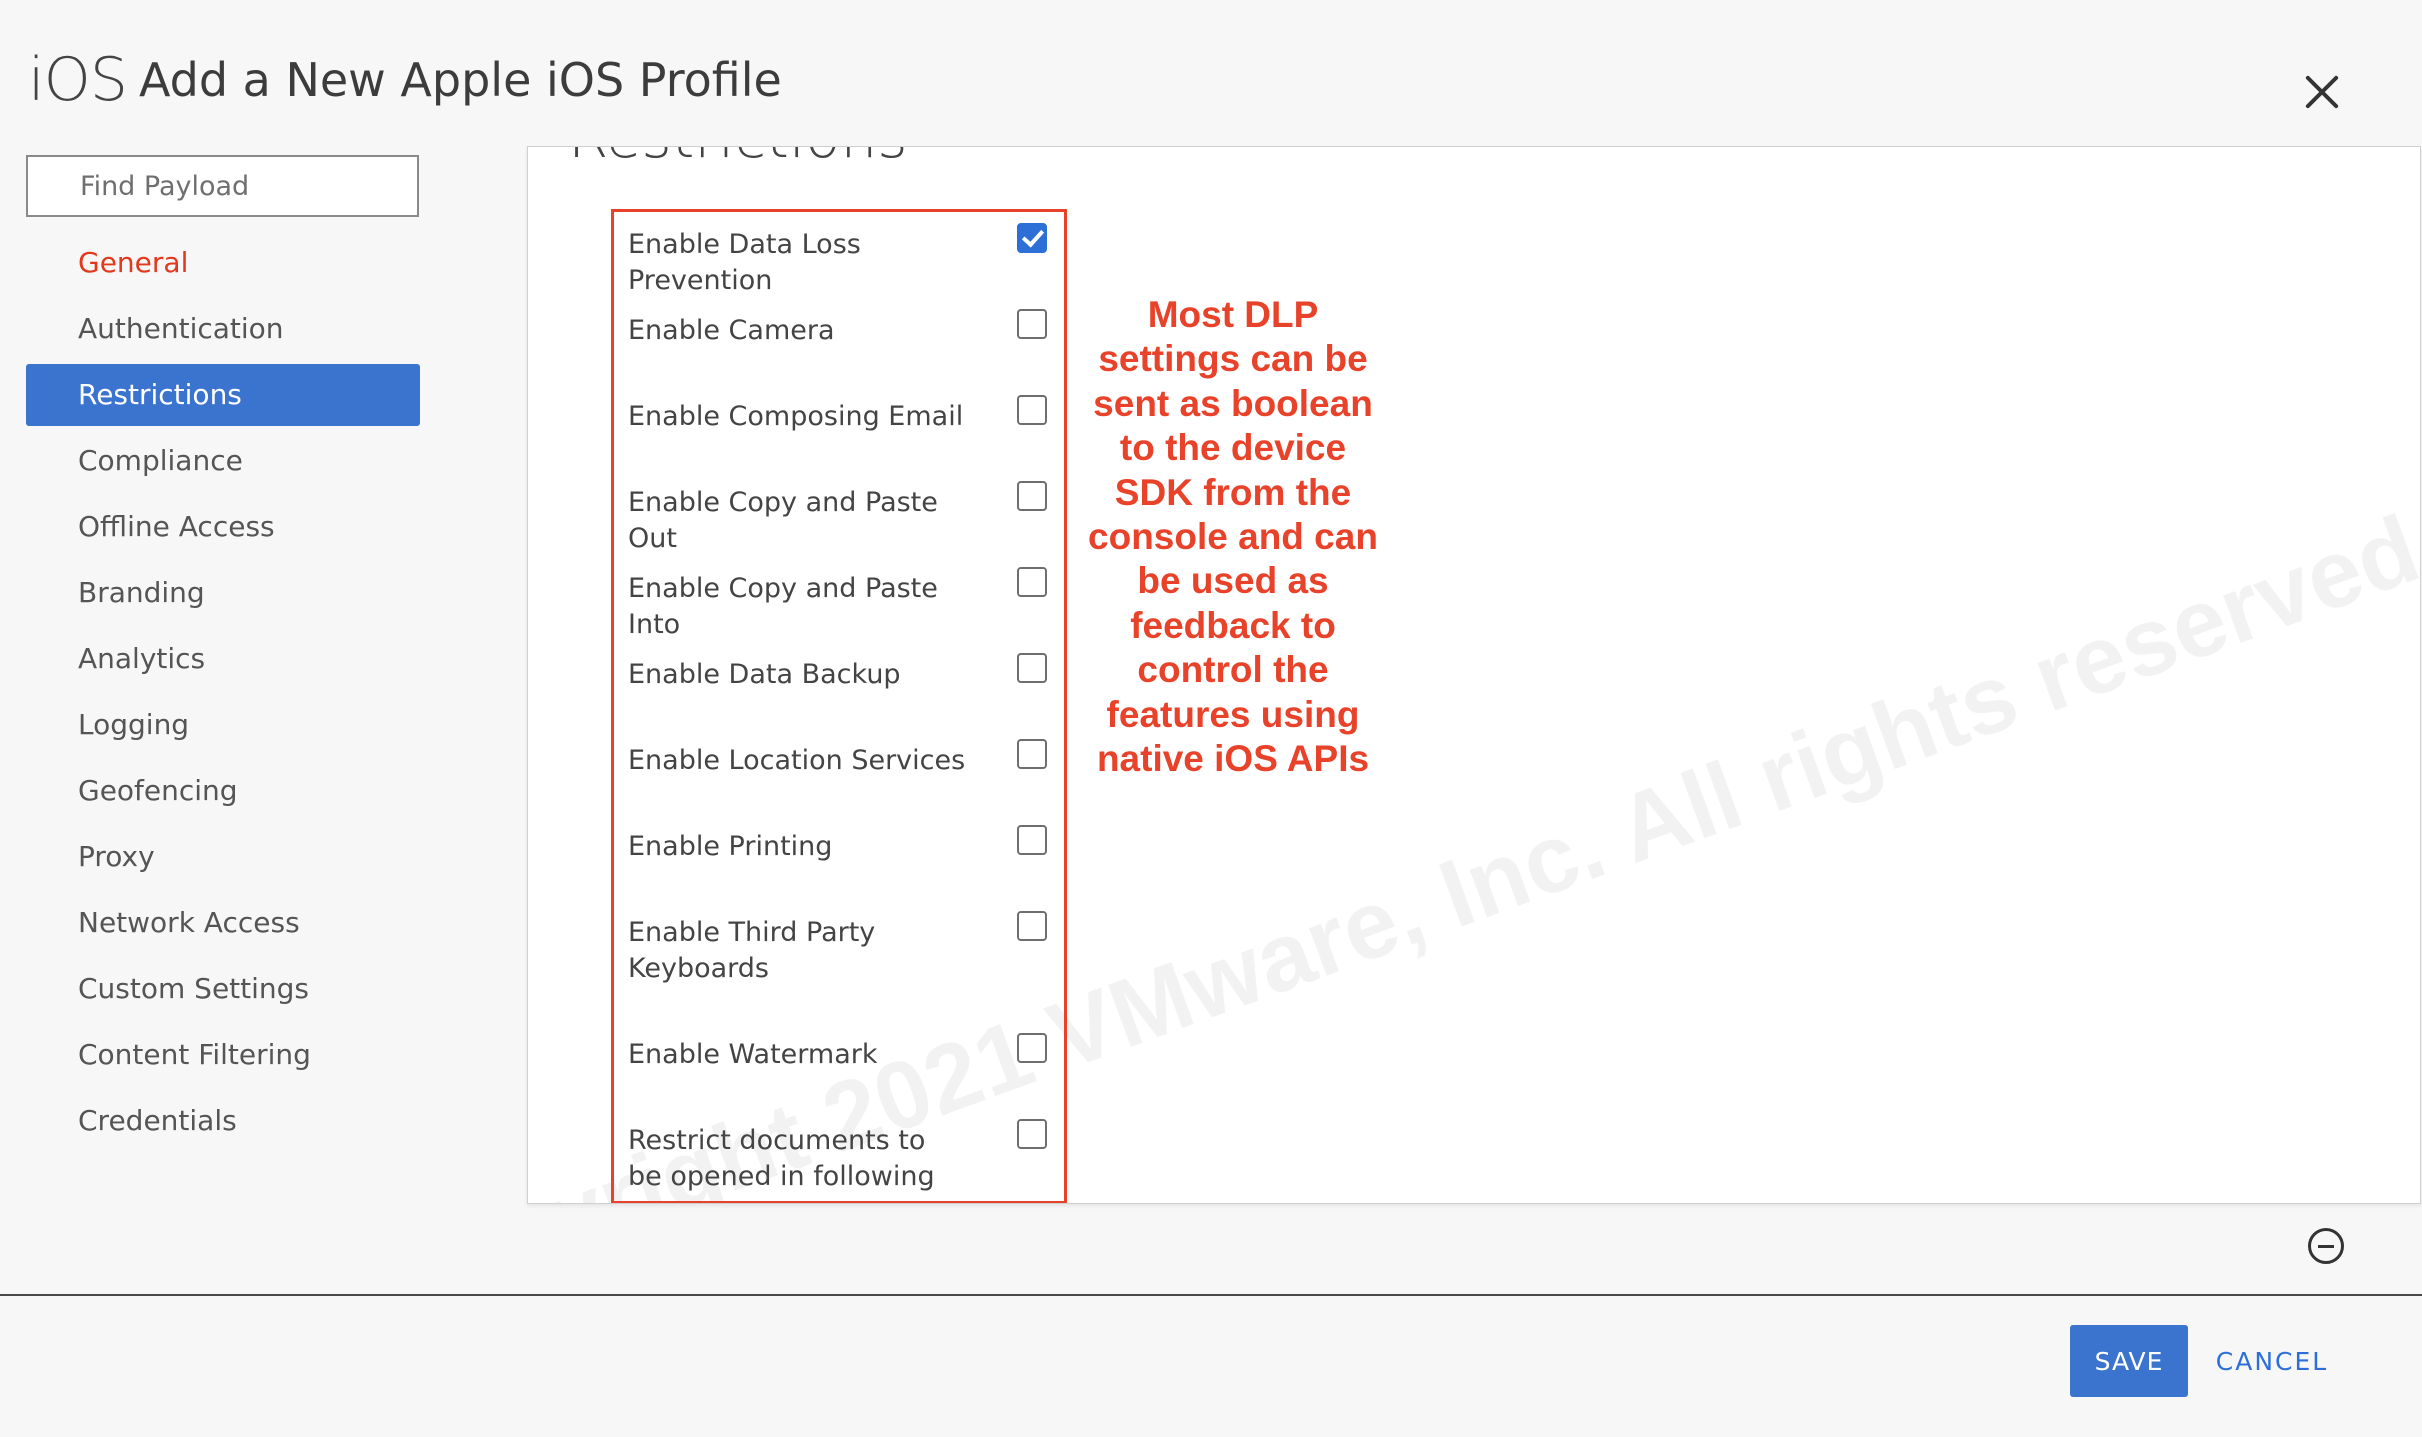 This screenshot has height=1437, width=2422. I want to click on sidebar-item-analytics: Analytics, so click(223, 659).